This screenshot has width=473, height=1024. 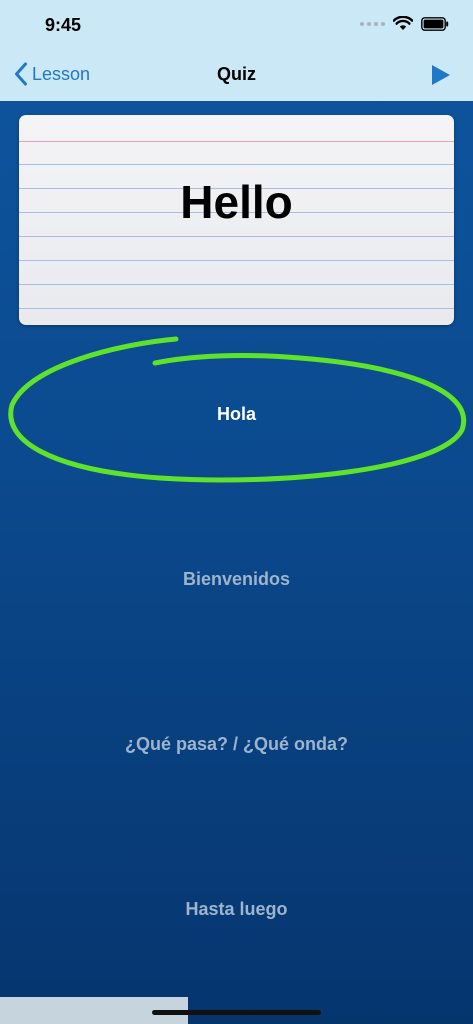 I want to click on play-icon, so click(x=441, y=75).